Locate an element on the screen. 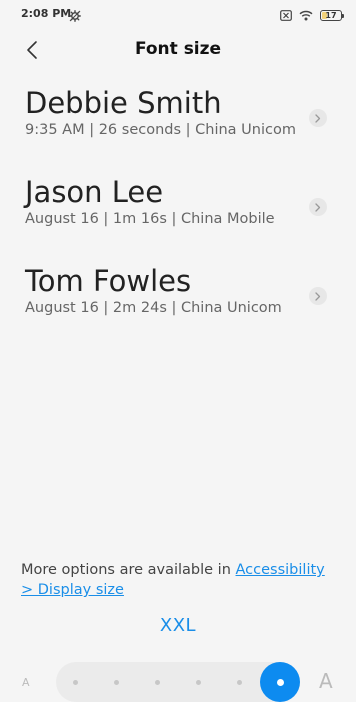 The height and width of the screenshot is (702, 356). contact-name: Jason Lee is located at coordinates (94, 192).